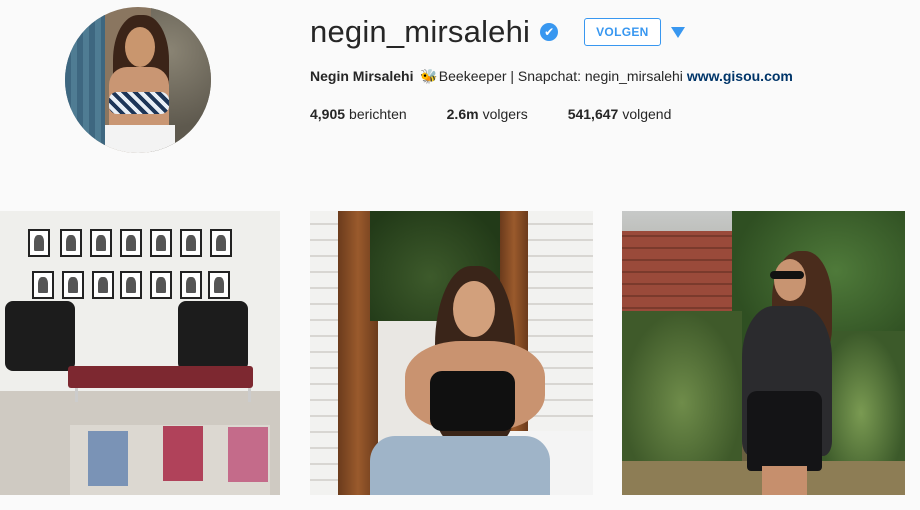  What do you see at coordinates (420, 31) in the screenshot?
I see `username: negin_mirsalehi` at bounding box center [420, 31].